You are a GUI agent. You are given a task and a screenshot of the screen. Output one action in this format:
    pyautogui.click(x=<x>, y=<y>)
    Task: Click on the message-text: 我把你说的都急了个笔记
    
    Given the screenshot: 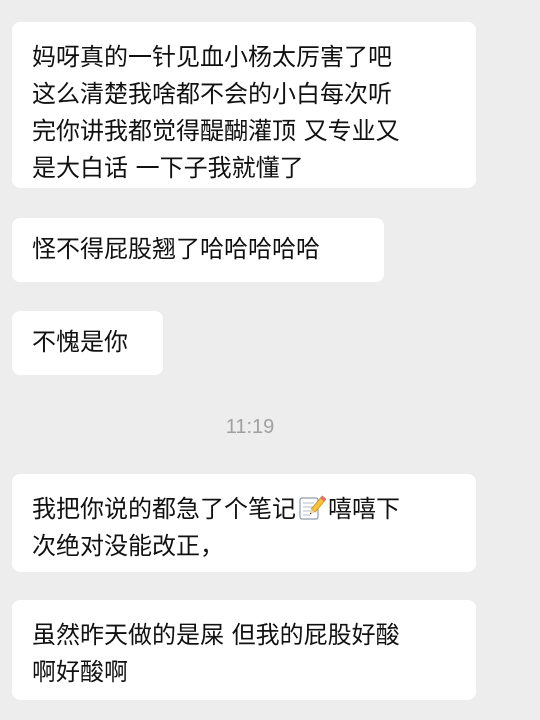 What is the action you would take?
    pyautogui.click(x=164, y=509)
    